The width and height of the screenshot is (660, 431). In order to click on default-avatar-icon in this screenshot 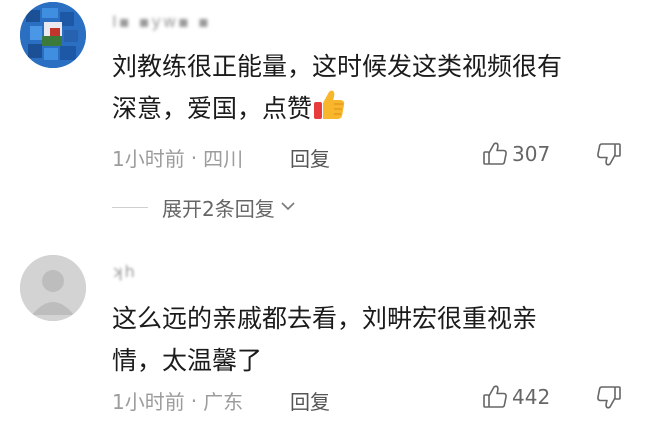, I will do `click(53, 288)`.